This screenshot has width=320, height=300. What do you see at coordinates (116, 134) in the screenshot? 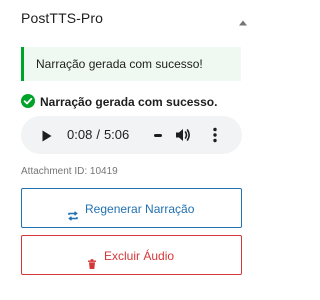
I see `duration: 5:06` at bounding box center [116, 134].